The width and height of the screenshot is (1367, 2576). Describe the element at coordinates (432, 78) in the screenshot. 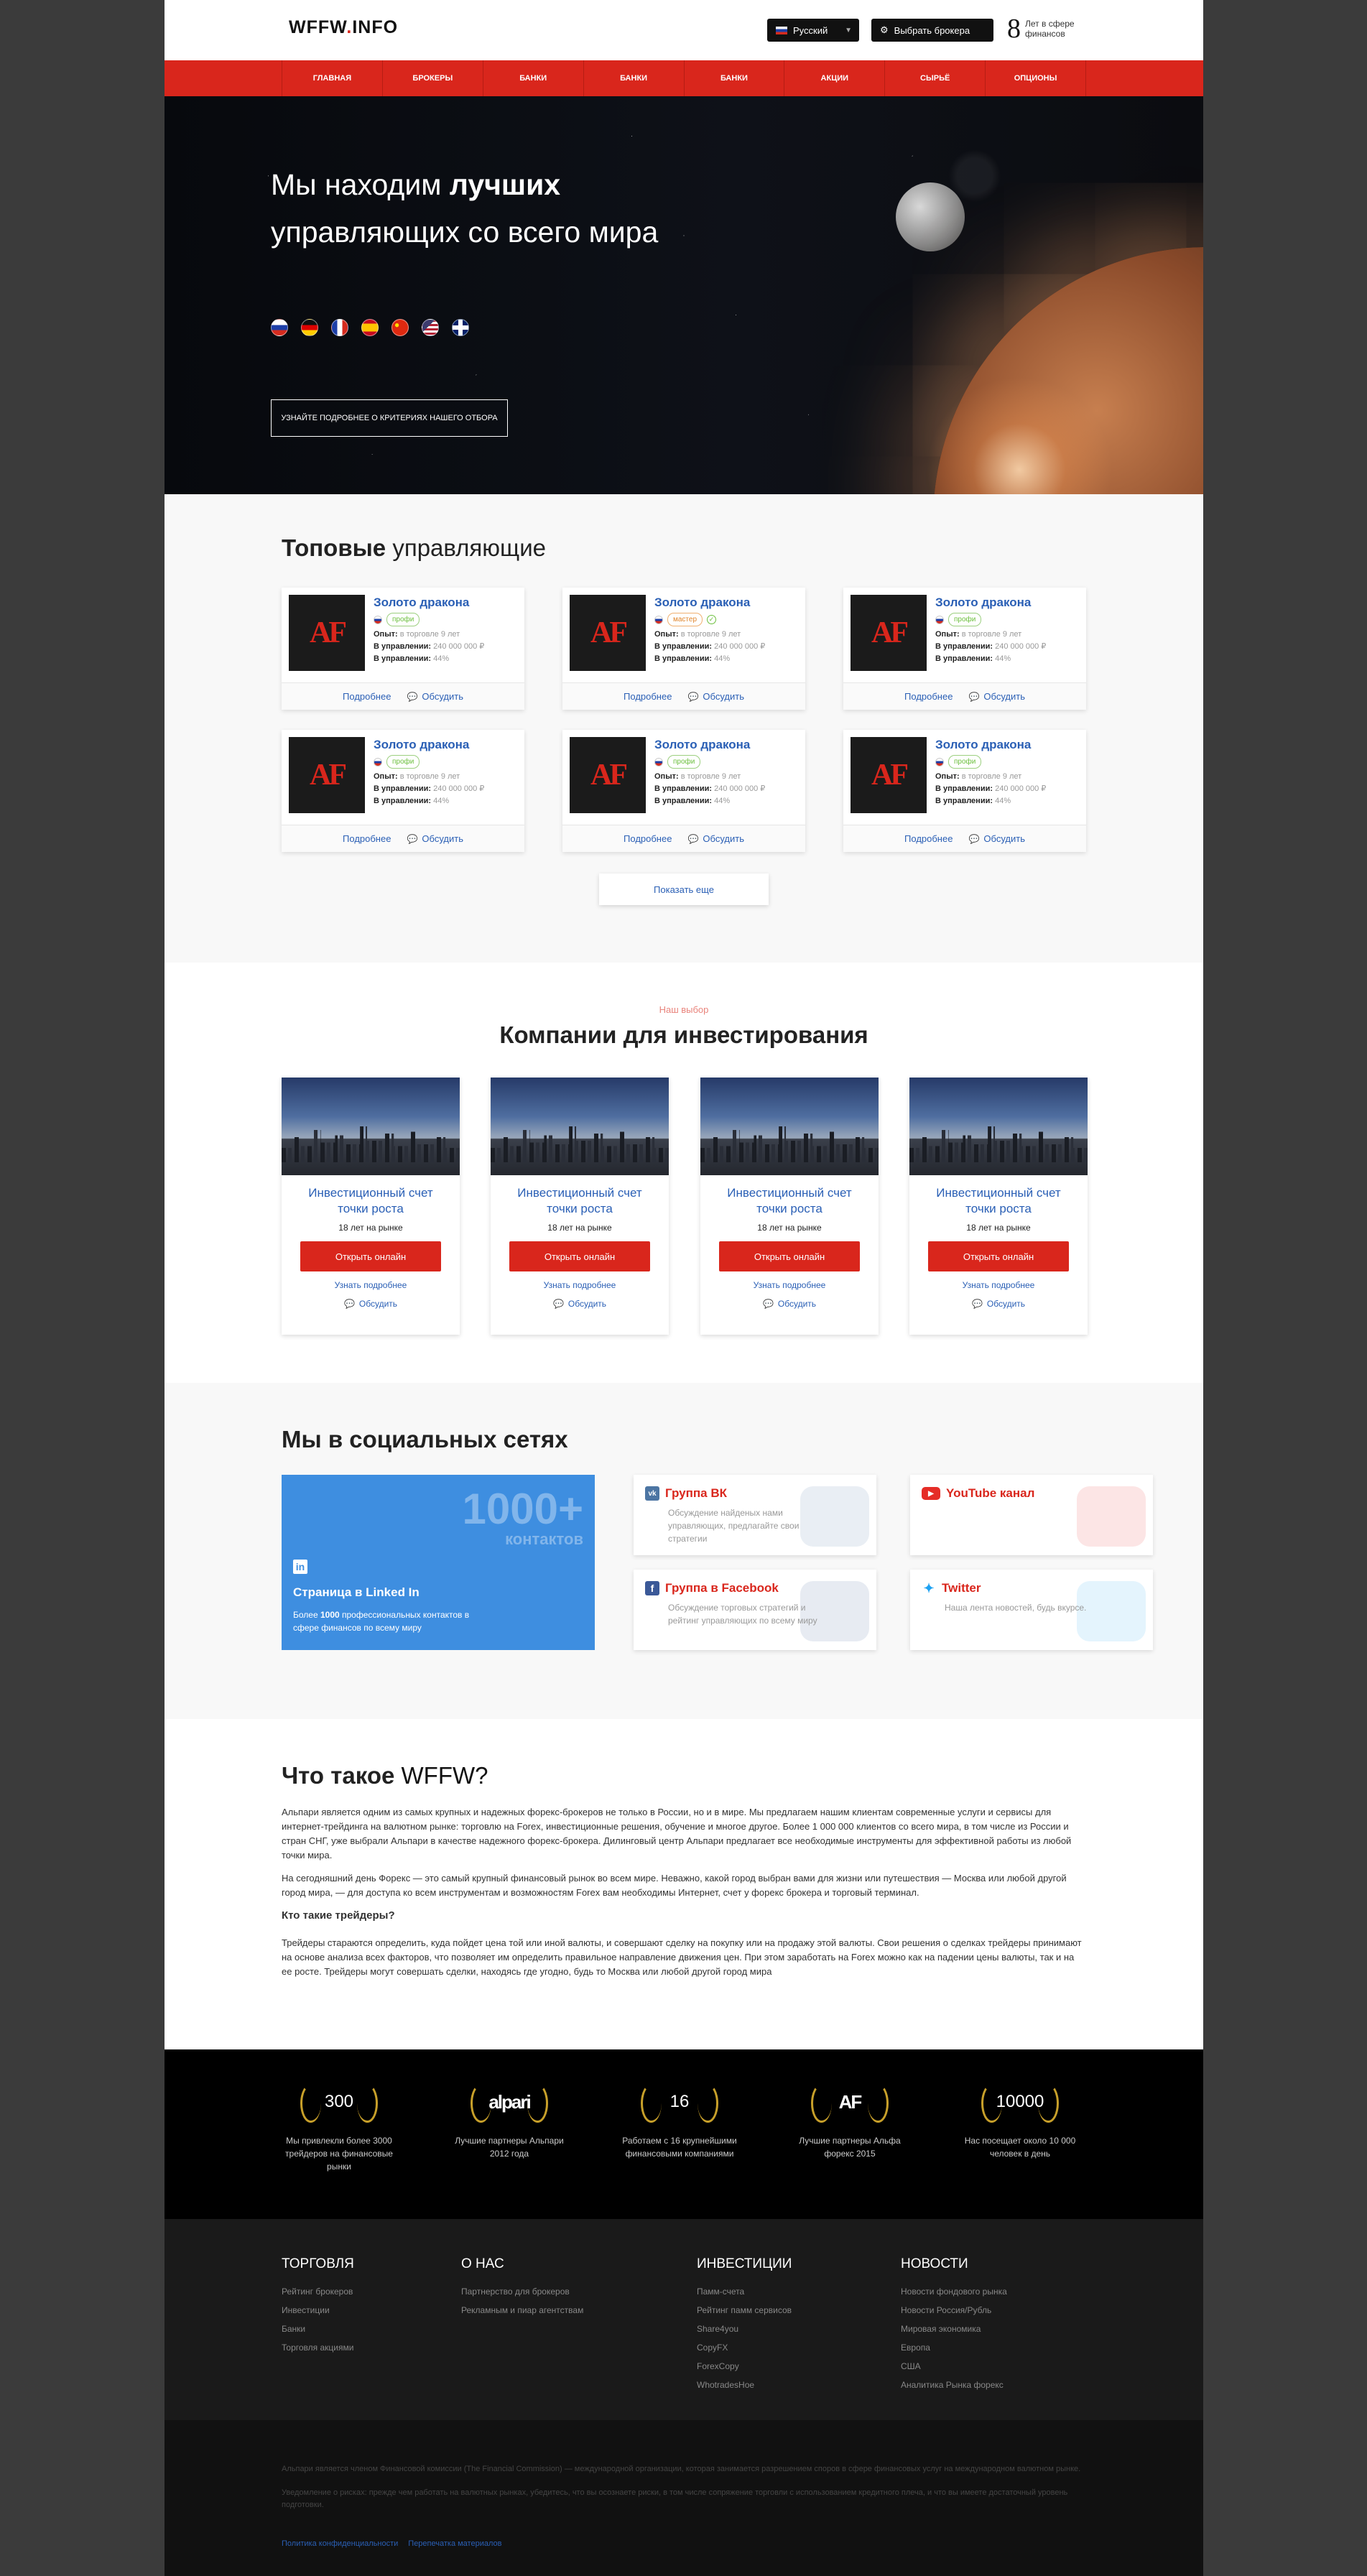

I see `nav-item-brokers: Брокеры` at that location.